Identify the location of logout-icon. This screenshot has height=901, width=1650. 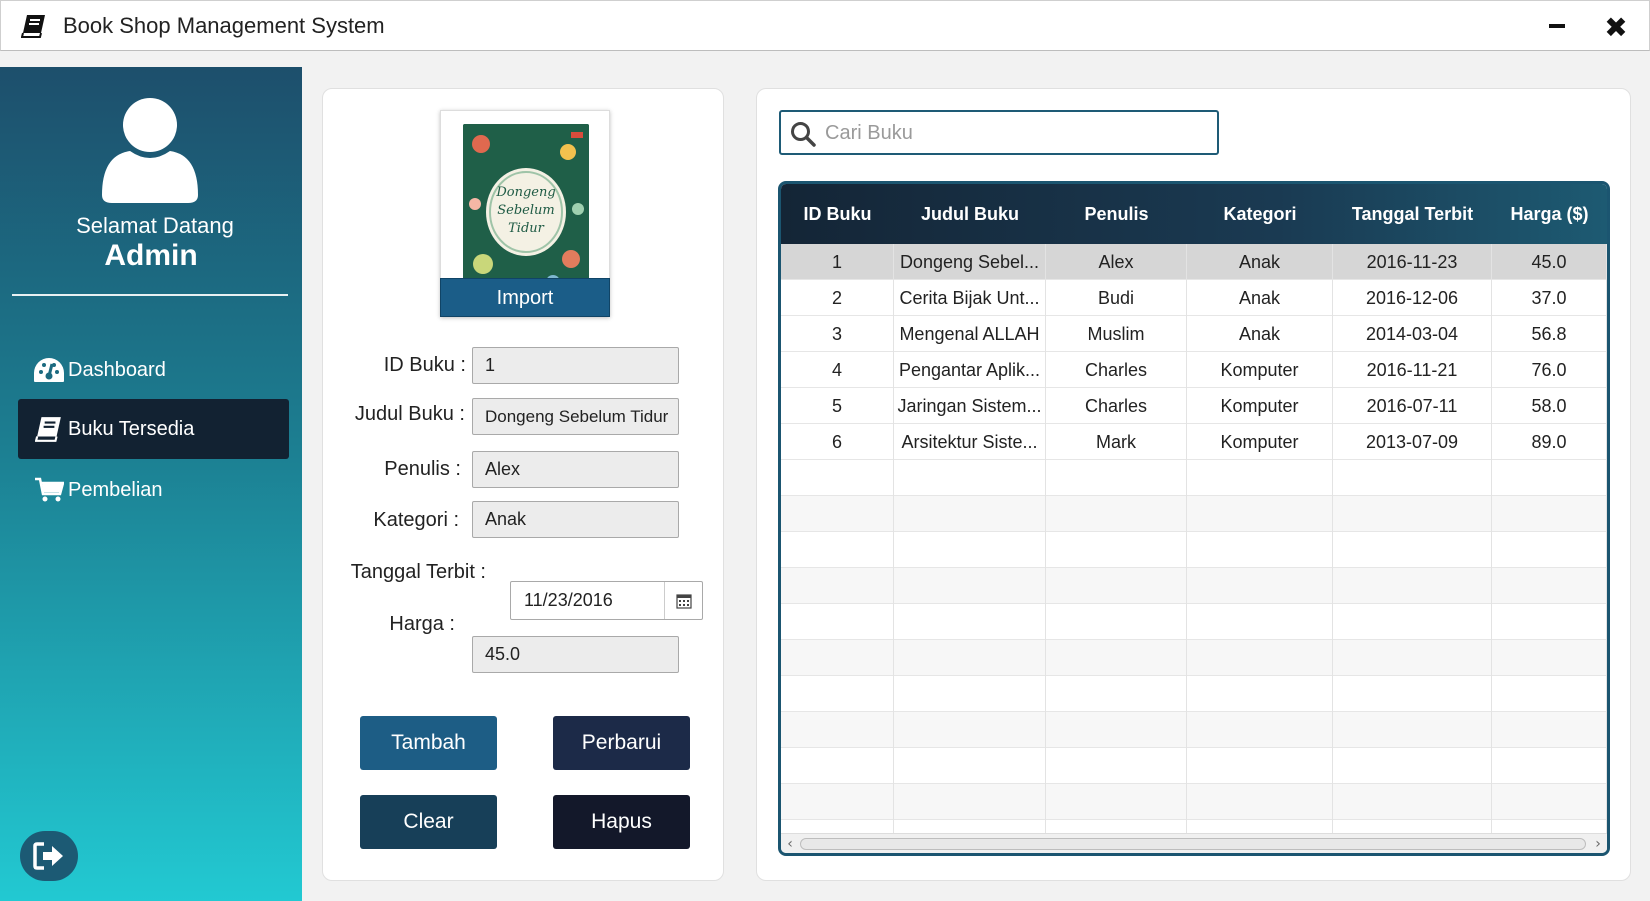
(48, 856).